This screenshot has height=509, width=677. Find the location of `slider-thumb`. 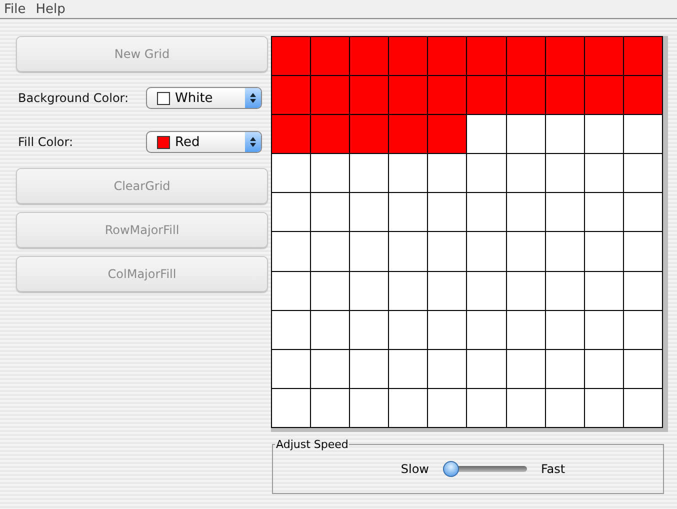

slider-thumb is located at coordinates (450, 469).